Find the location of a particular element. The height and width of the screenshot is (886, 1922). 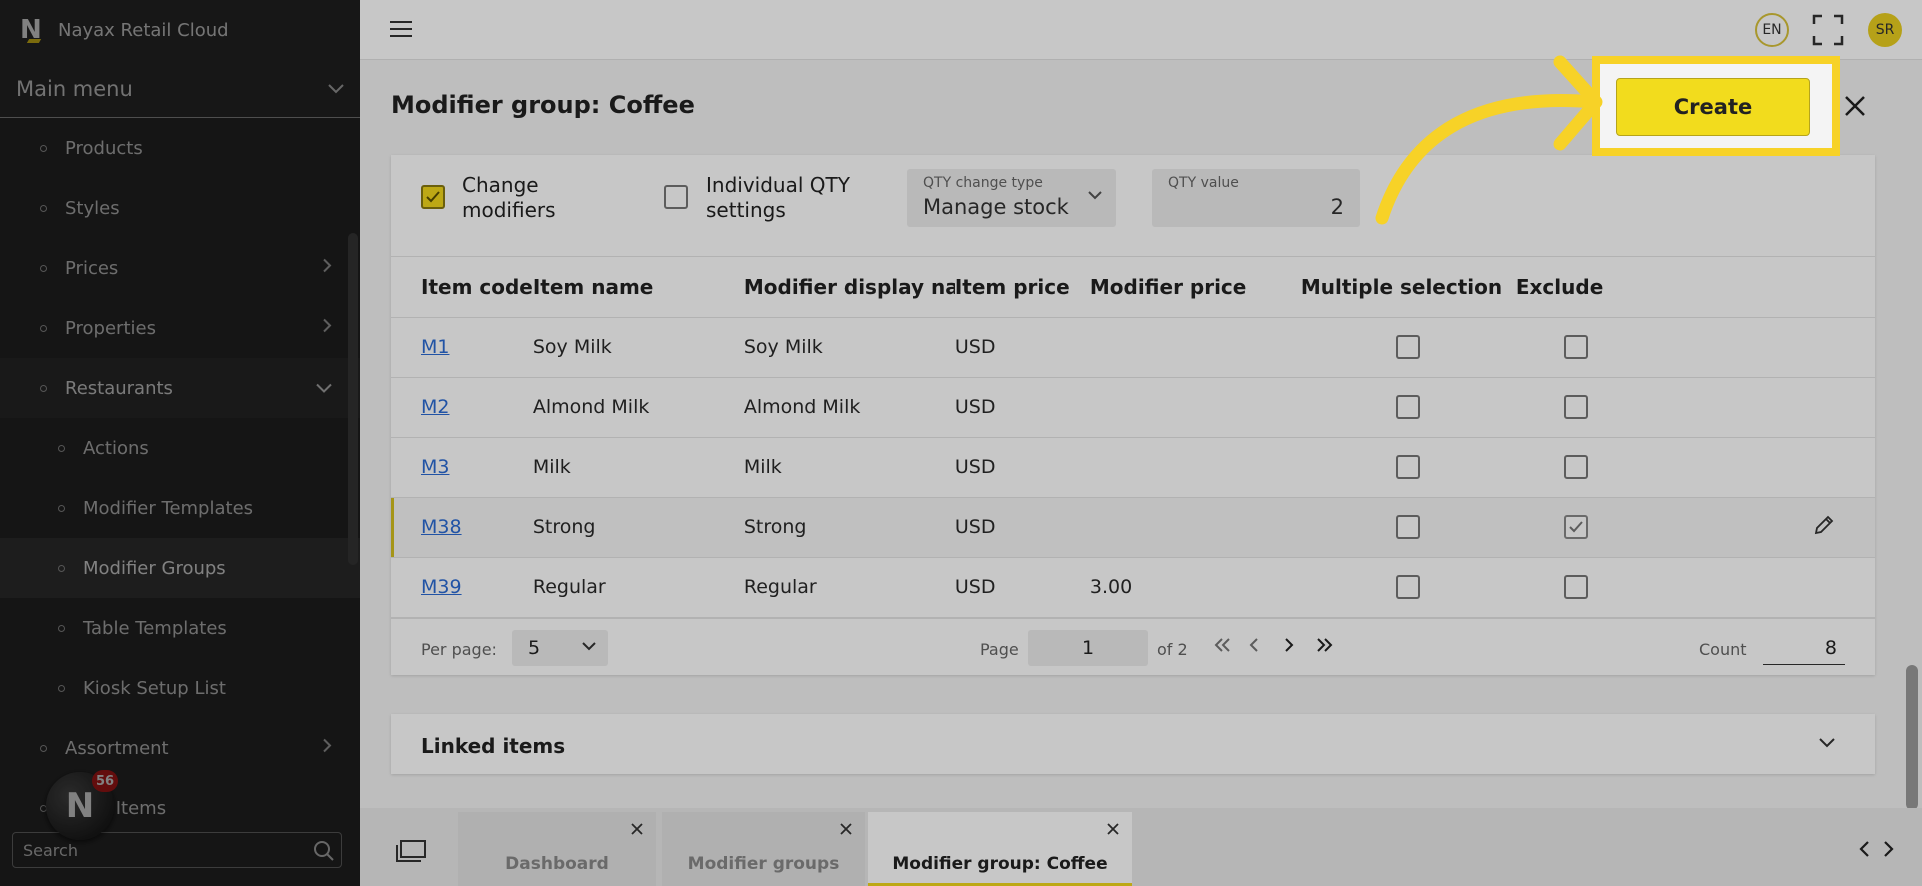

item-name-cell: Soy Milk is located at coordinates (638, 347).